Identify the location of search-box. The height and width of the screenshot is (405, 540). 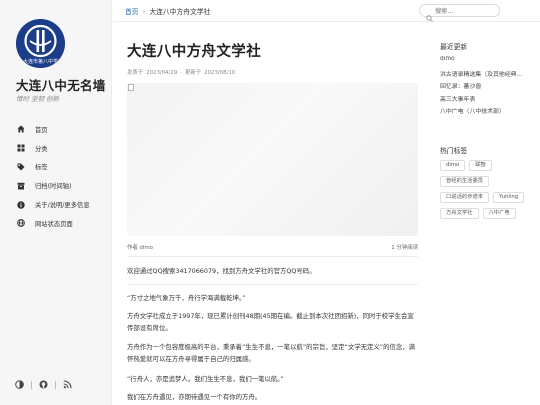
(459, 13).